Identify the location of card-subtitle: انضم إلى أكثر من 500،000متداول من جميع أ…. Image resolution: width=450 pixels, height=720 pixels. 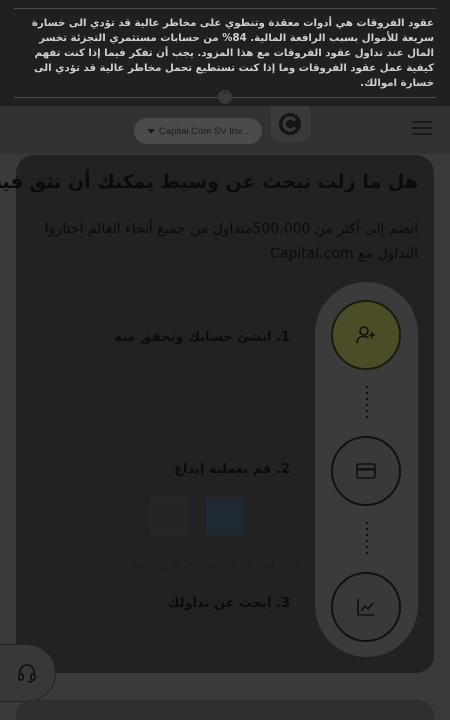
(231, 241).